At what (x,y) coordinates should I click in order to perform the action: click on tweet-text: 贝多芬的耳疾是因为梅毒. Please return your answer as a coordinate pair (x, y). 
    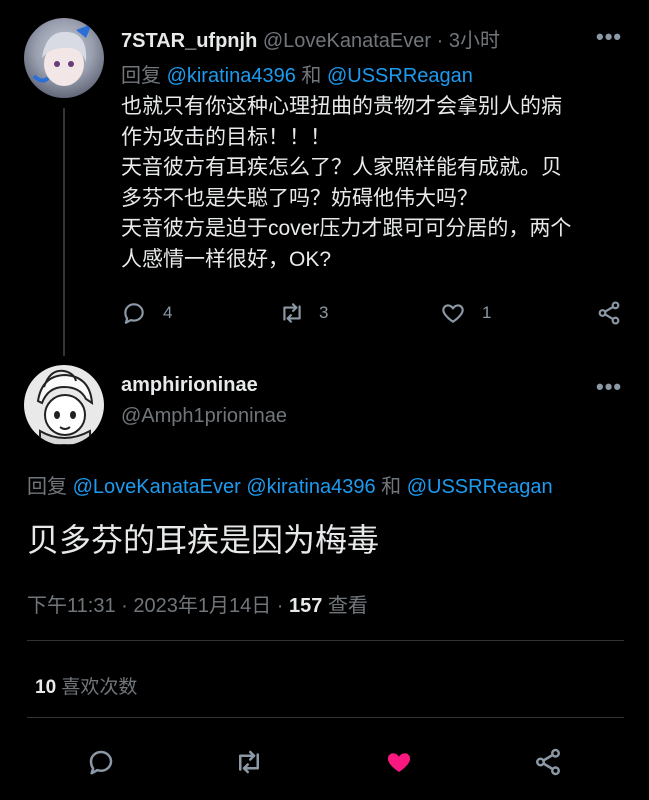
    Looking at the image, I should click on (203, 540).